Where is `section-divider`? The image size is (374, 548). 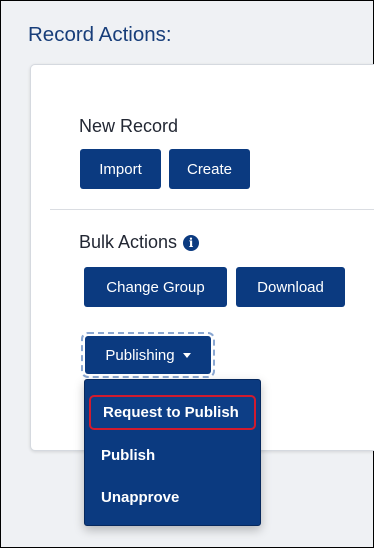 section-divider is located at coordinates (212, 209).